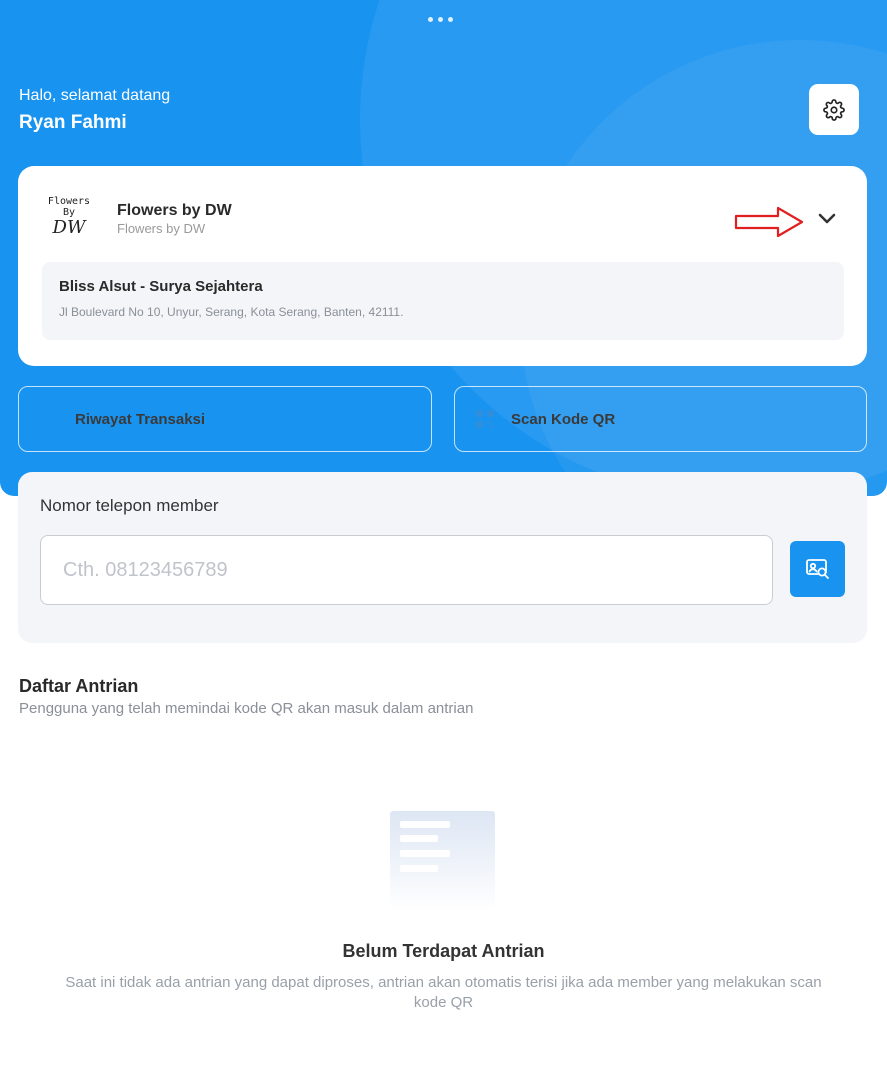 The width and height of the screenshot is (887, 1087). What do you see at coordinates (769, 222) in the screenshot?
I see `red-arrow-right-icon` at bounding box center [769, 222].